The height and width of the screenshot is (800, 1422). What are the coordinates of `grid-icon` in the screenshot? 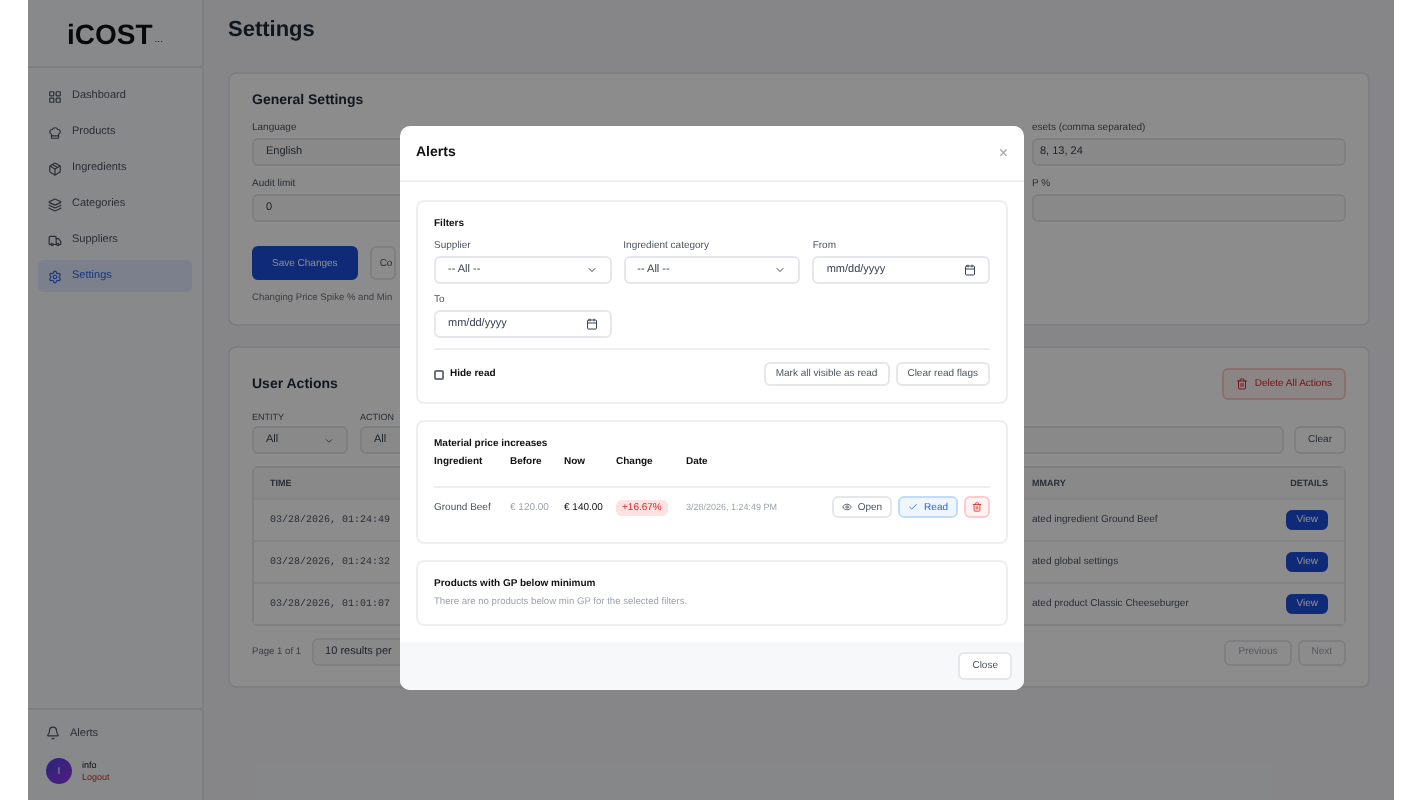 It's located at (55, 96).